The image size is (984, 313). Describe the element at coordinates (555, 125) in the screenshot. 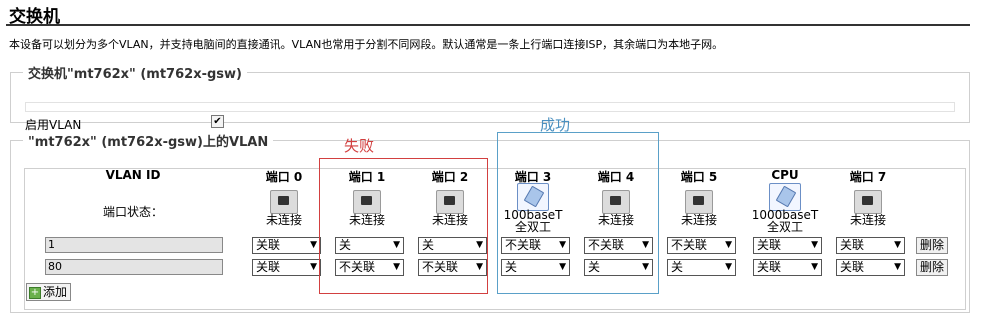

I see `success-annotation: 成功` at that location.